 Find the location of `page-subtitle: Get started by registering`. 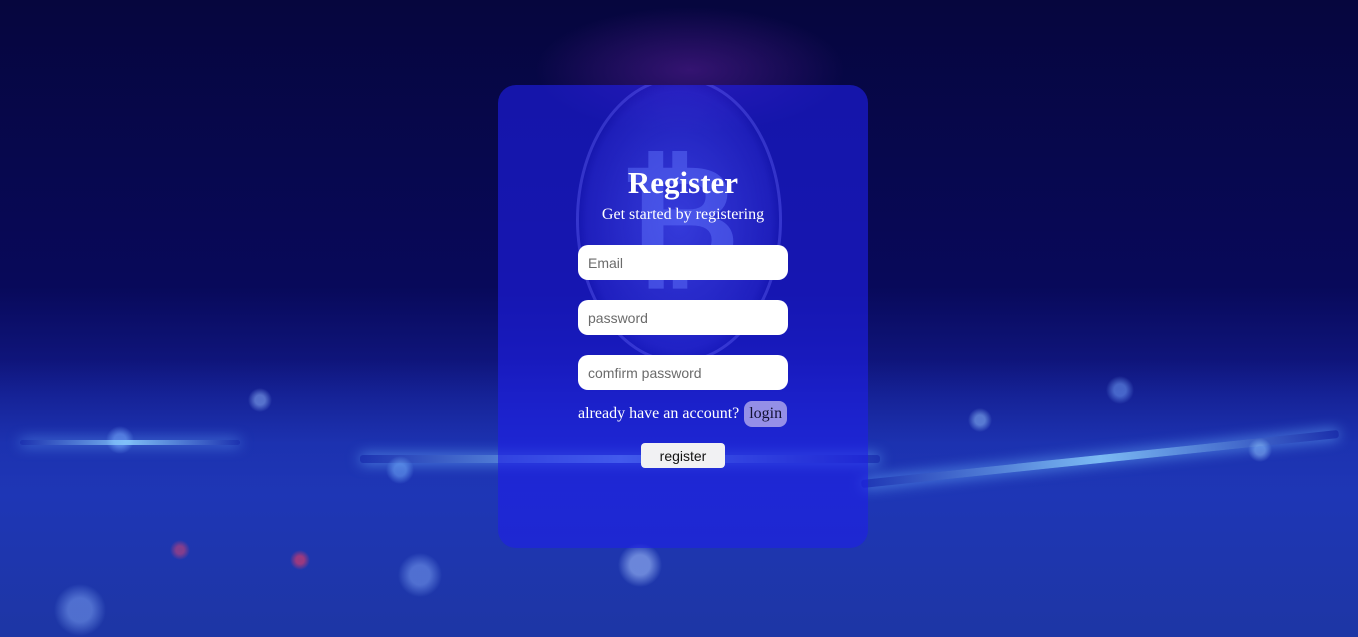

page-subtitle: Get started by registering is located at coordinates (683, 214).